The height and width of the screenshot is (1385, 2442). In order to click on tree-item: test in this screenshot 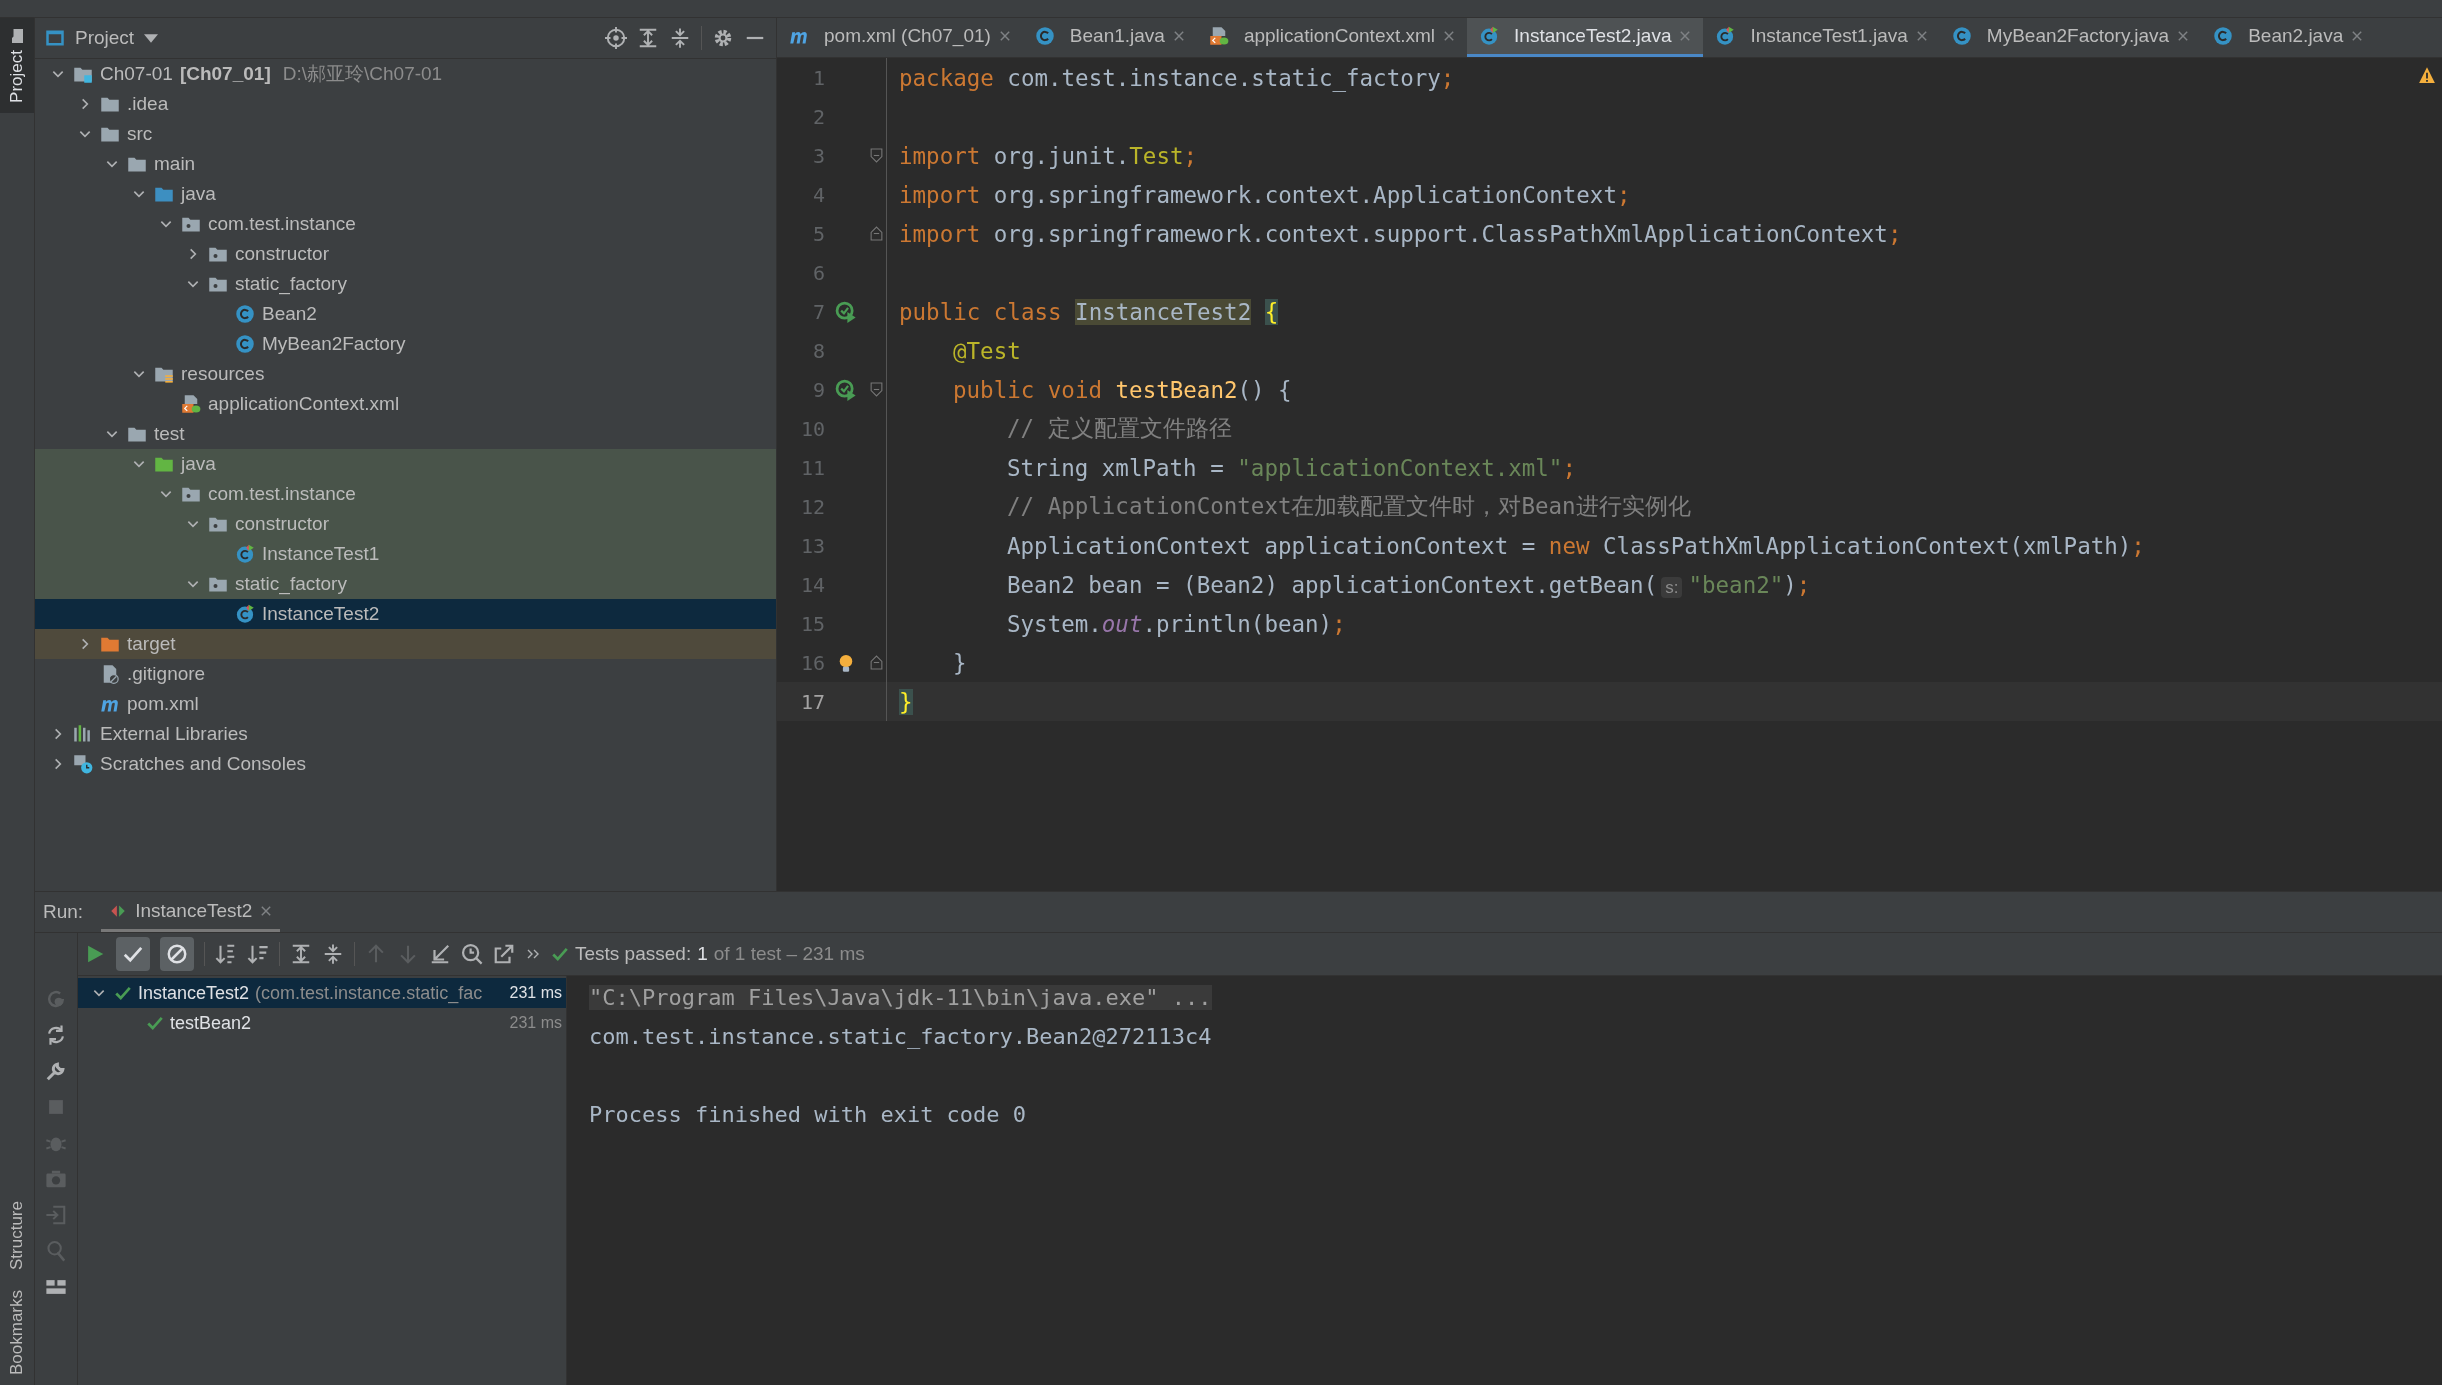, I will do `click(405, 434)`.